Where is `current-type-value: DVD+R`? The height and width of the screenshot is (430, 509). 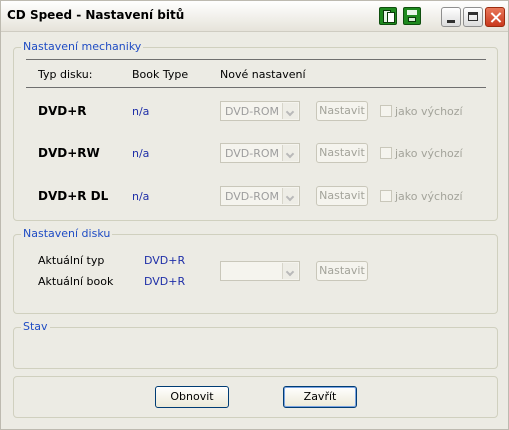 current-type-value: DVD+R is located at coordinates (165, 260).